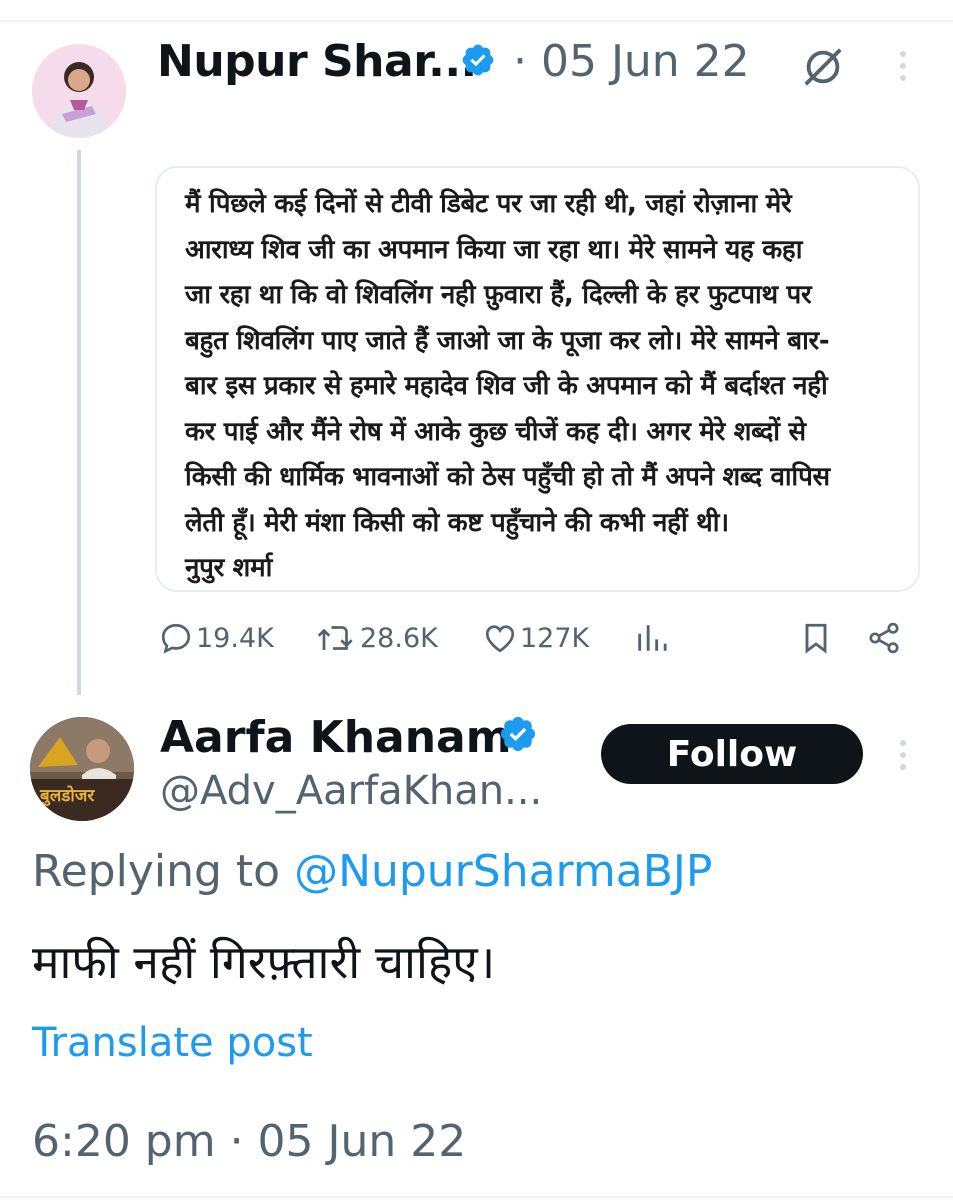 The height and width of the screenshot is (1200, 953). I want to click on avatar: बुलडोजर, so click(82, 769).